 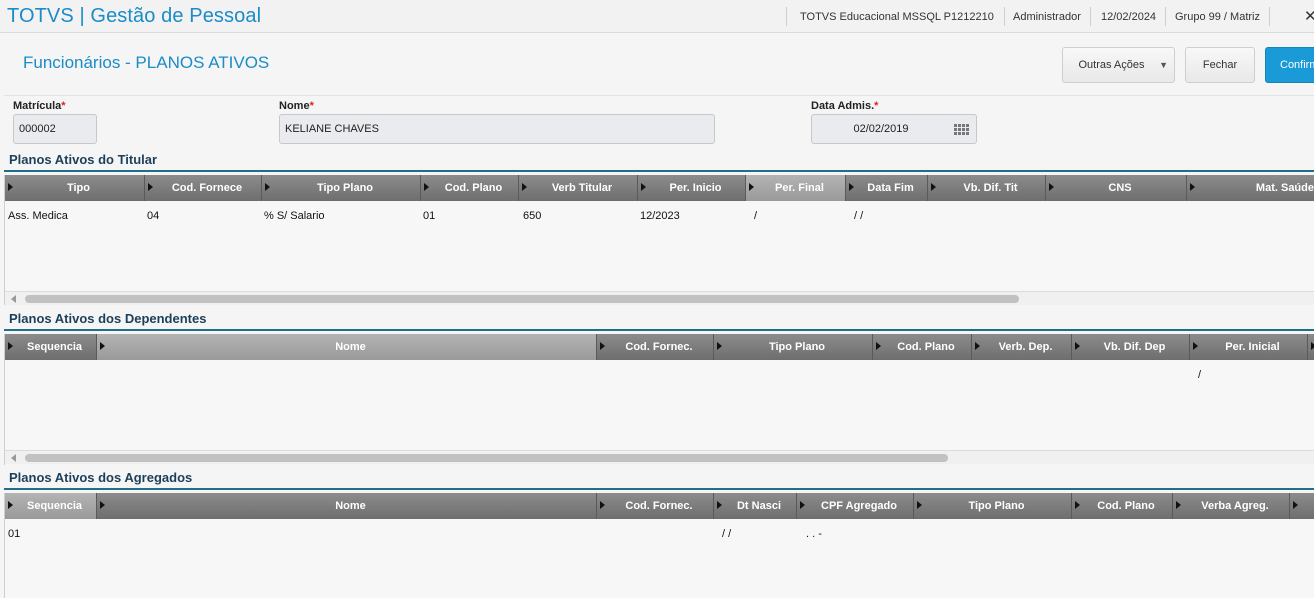 I want to click on column-header-vb-dif-tit: Vb. Dif. Tit, so click(x=987, y=188).